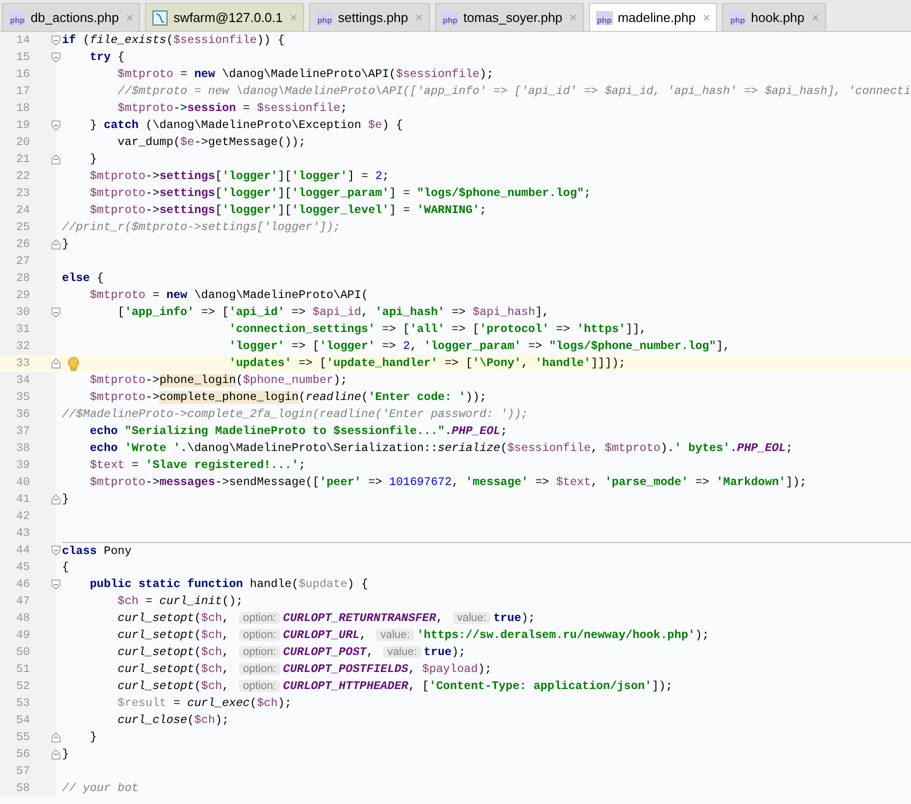  I want to click on line-number: 37, so click(23, 431).